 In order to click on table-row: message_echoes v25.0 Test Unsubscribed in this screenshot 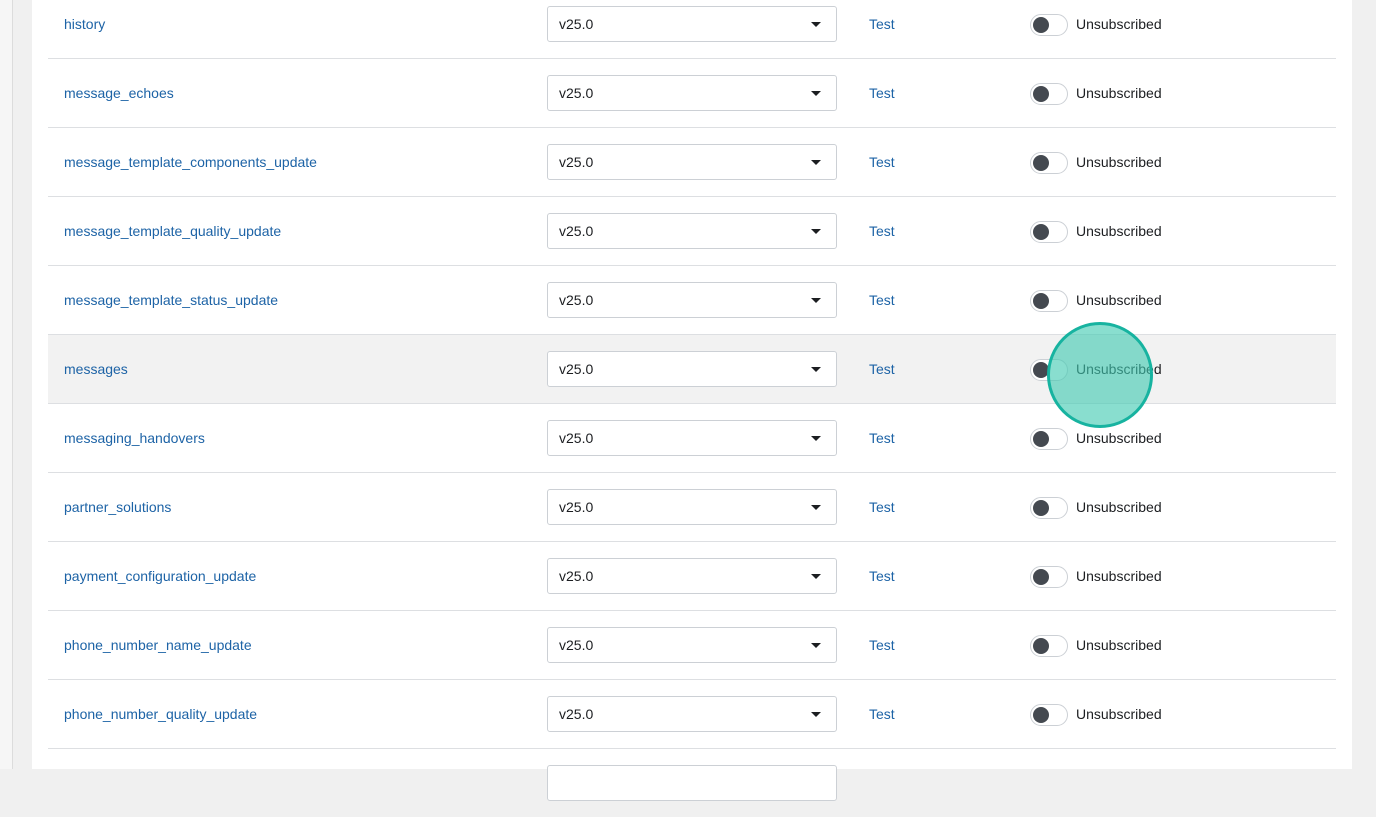, I will do `click(692, 93)`.